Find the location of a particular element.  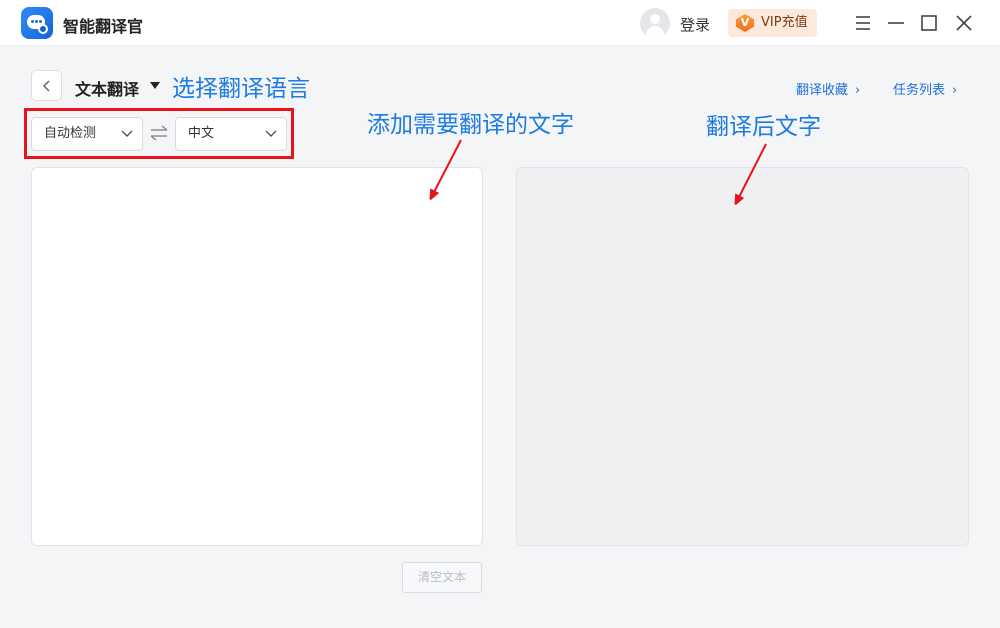

clear-text-button: 清空文本 is located at coordinates (442, 577).